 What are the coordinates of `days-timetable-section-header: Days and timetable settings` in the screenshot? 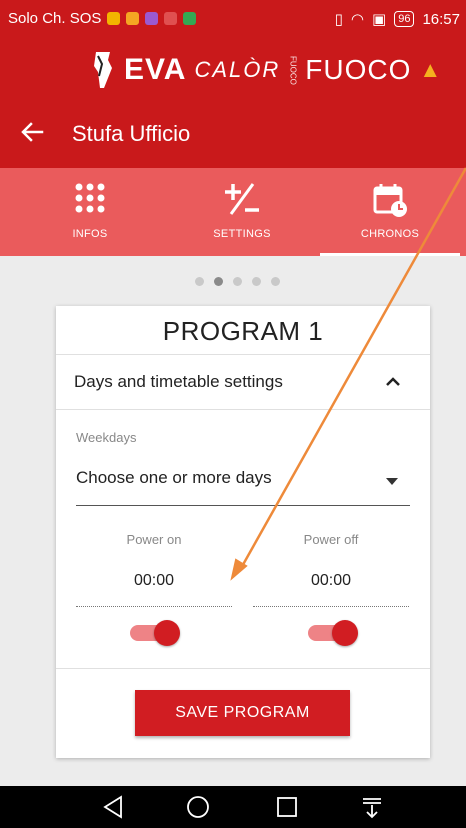 It's located at (243, 382).